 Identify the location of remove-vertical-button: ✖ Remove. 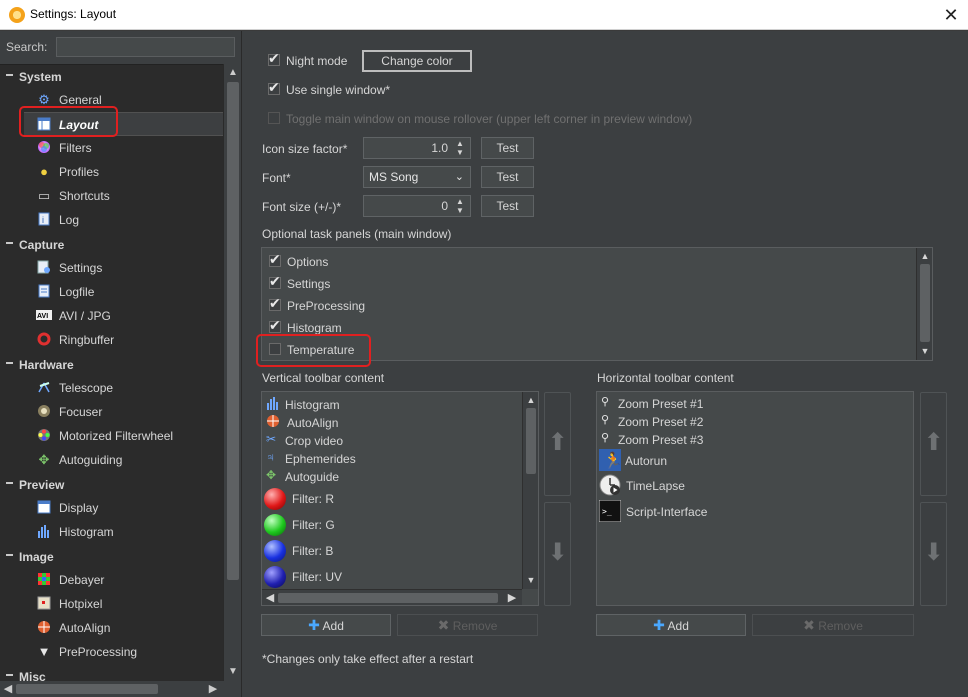
(467, 625).